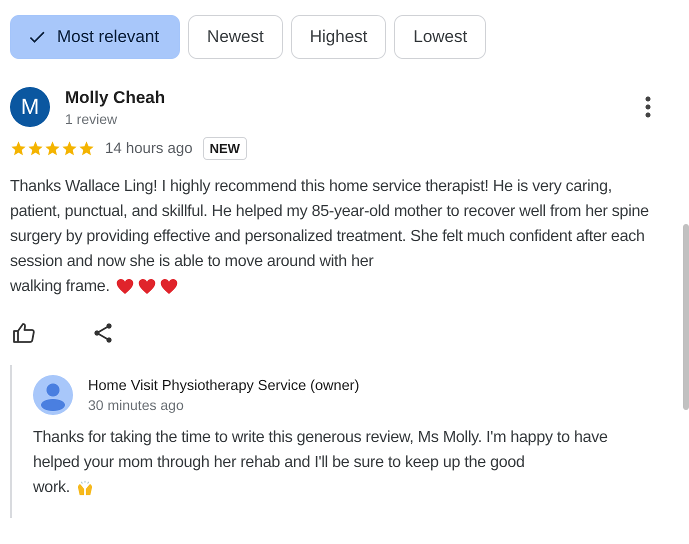 This screenshot has height=544, width=689. What do you see at coordinates (648, 107) in the screenshot?
I see `more-options-icon` at bounding box center [648, 107].